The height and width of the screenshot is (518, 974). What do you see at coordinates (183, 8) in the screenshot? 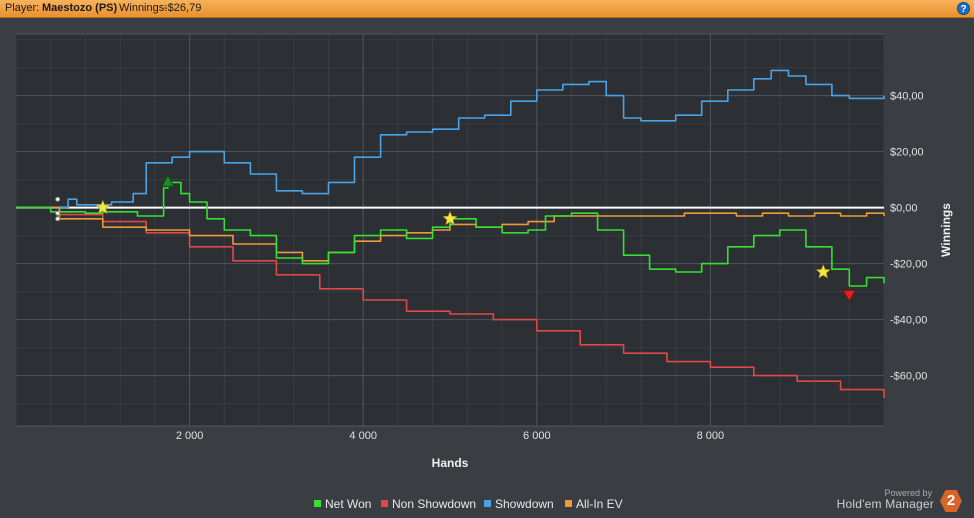
I see `winnings-value: -$26,79` at bounding box center [183, 8].